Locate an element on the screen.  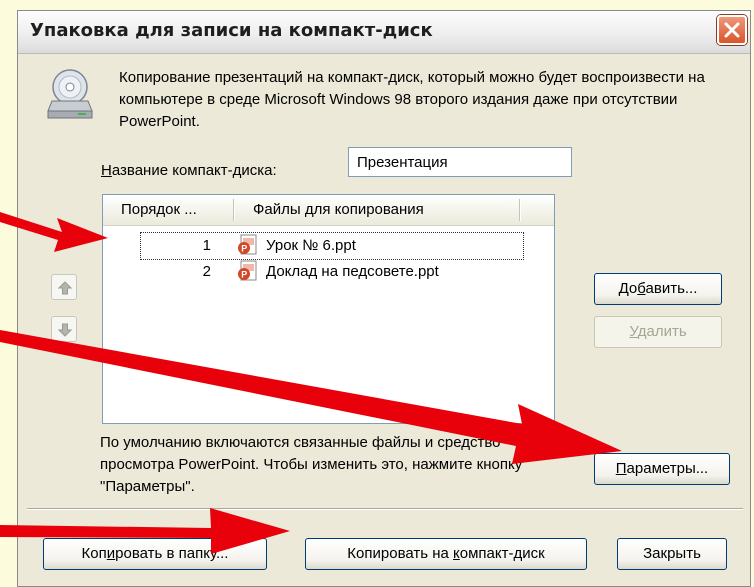
cd-name-label-text: азвание компакт-диска: is located at coordinates (194, 170).